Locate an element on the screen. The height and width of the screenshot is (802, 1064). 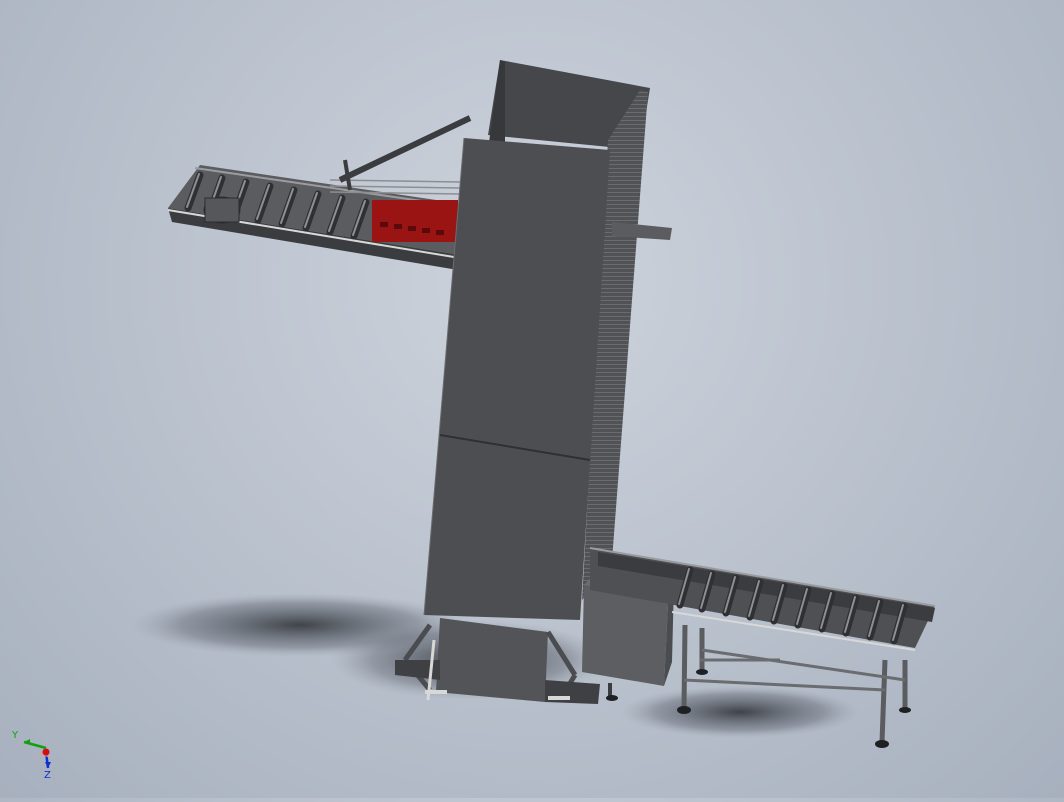
upper-roller-conveyor is located at coordinates (319, 192).